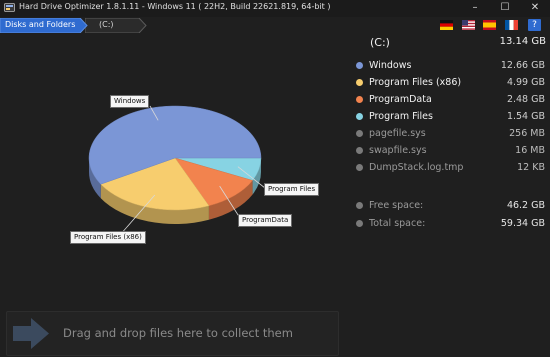 The width and height of the screenshot is (550, 357). Describe the element at coordinates (401, 116) in the screenshot. I see `item-name: Program Files` at that location.